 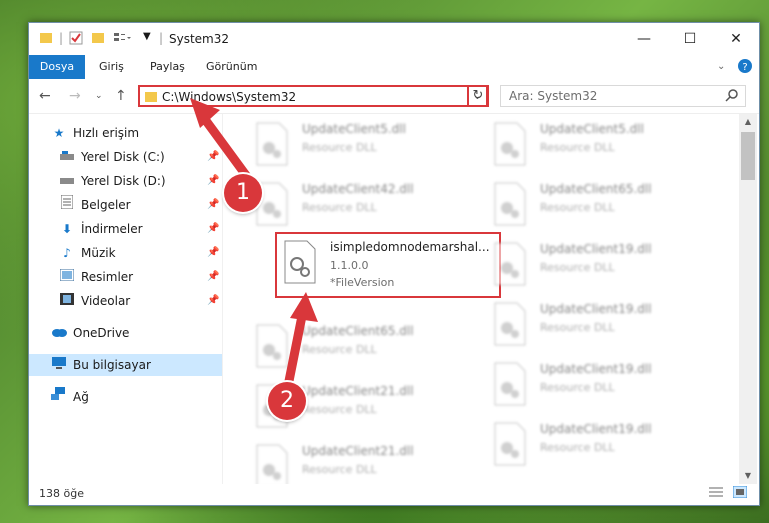 I want to click on callout-badge-2: 2, so click(x=287, y=401).